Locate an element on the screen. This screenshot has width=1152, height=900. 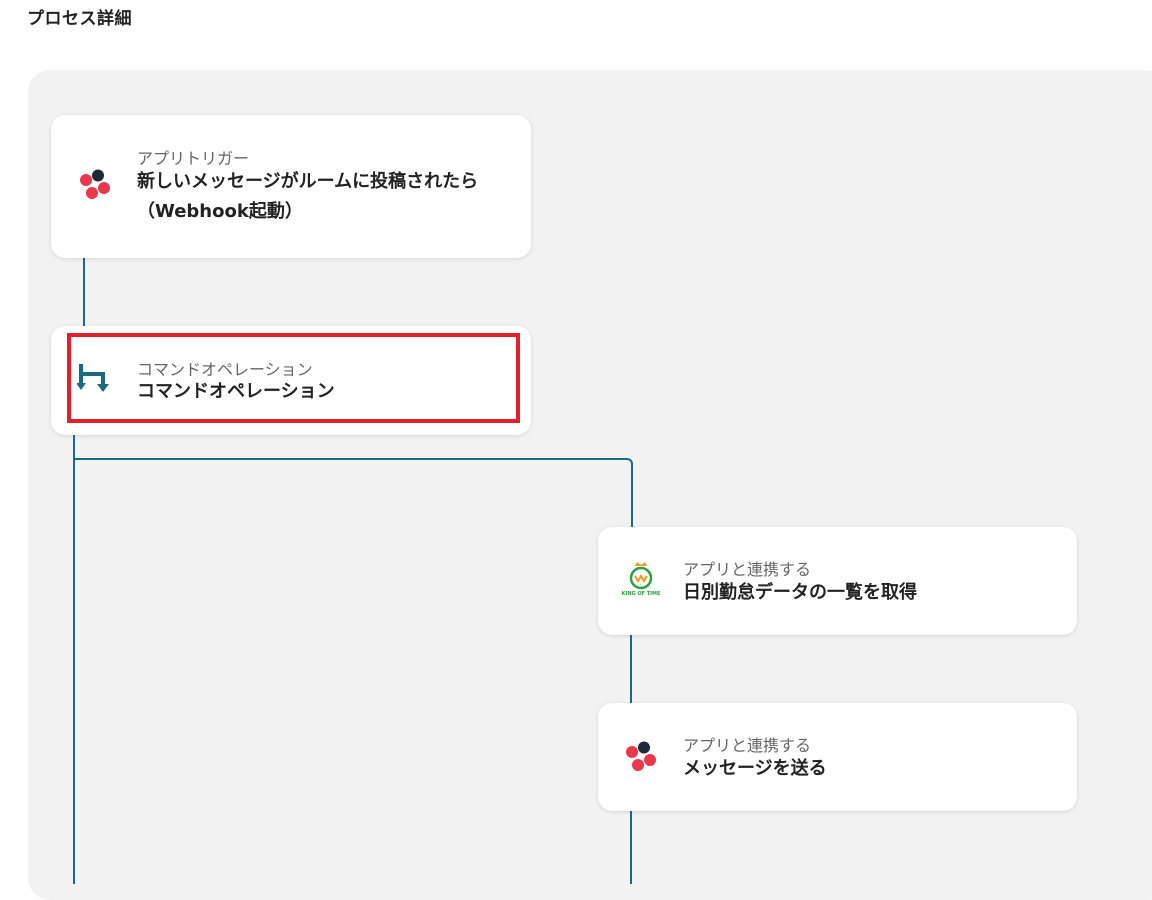
step-card-send-message: アプリと連携する メッセージを送る is located at coordinates (837, 757).